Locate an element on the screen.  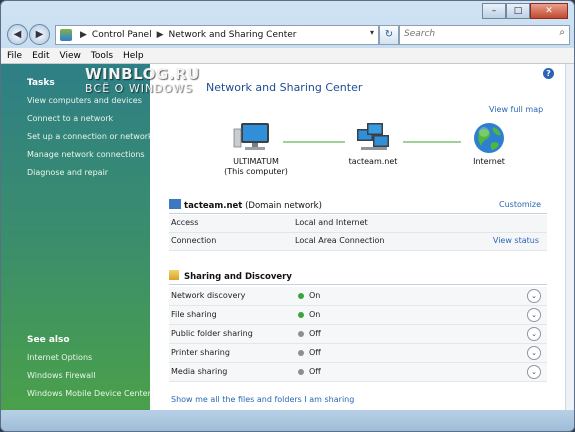
computer-label: ULTIMATUM (This computer) is located at coordinates (256, 167).